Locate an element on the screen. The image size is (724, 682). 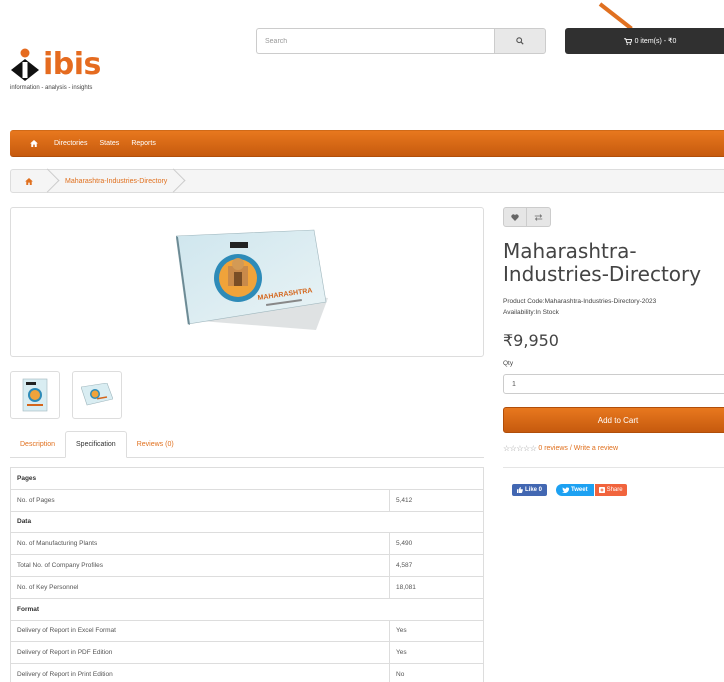
spec-row: No. of Key Personnel 18,081 is located at coordinates (247, 587).